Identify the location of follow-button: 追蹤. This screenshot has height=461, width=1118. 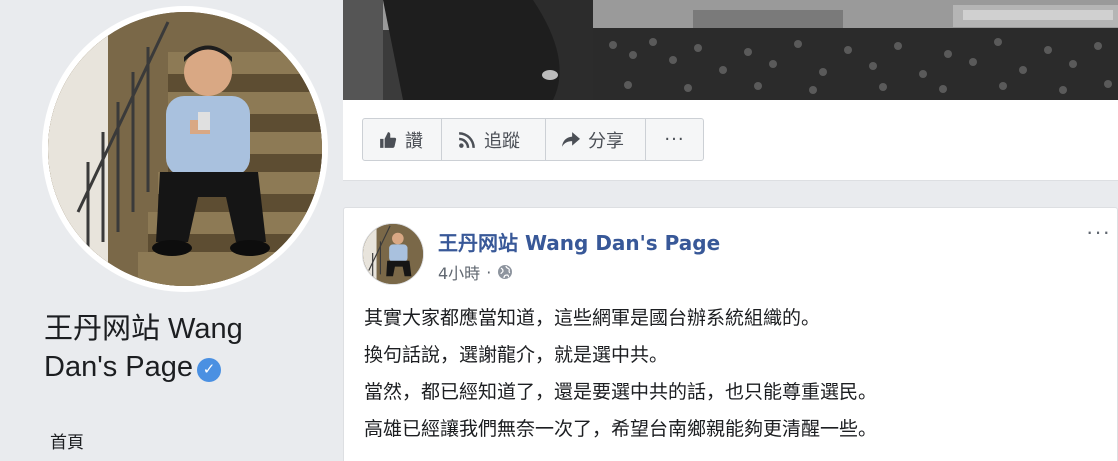
(493, 139).